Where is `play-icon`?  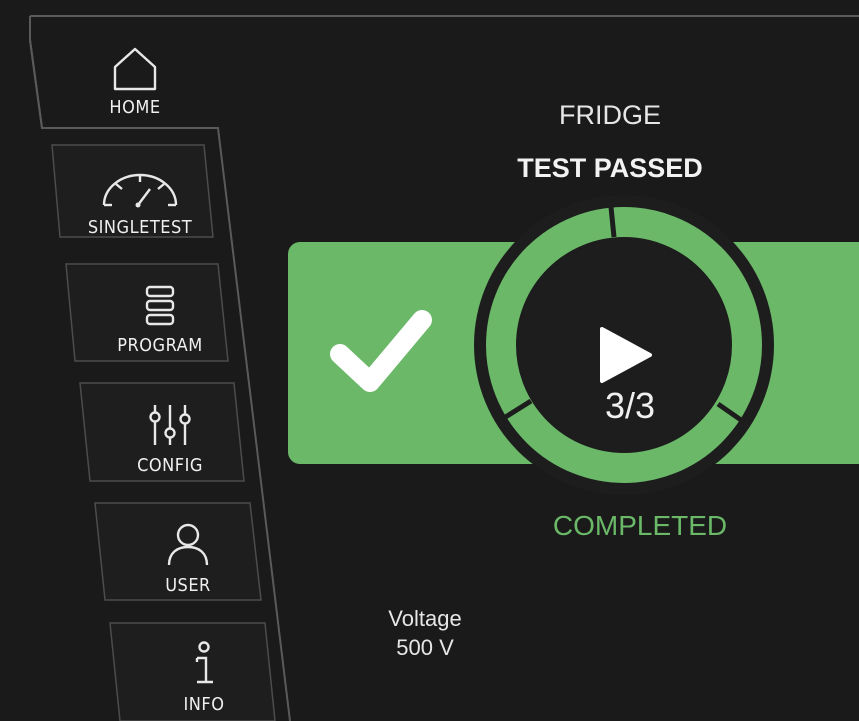
play-icon is located at coordinates (626, 355).